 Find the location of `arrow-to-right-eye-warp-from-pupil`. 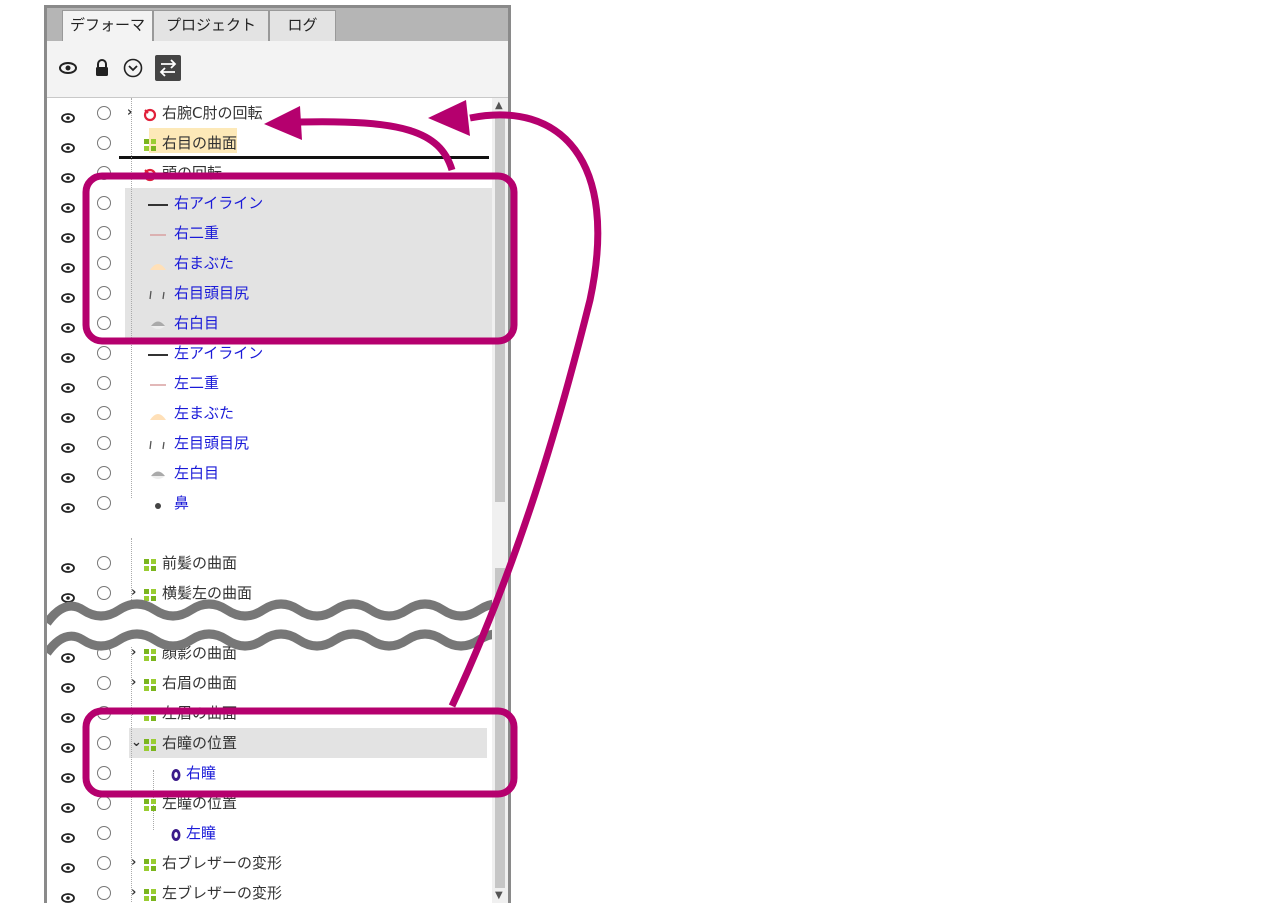

arrow-to-right-eye-warp-from-pupil is located at coordinates (525, 409).